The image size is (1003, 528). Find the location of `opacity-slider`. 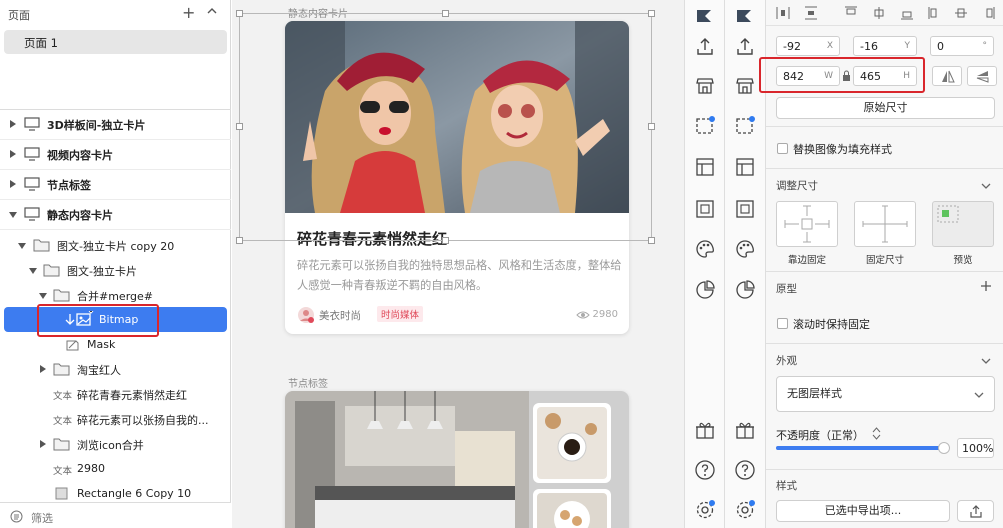

opacity-slider is located at coordinates (863, 448).